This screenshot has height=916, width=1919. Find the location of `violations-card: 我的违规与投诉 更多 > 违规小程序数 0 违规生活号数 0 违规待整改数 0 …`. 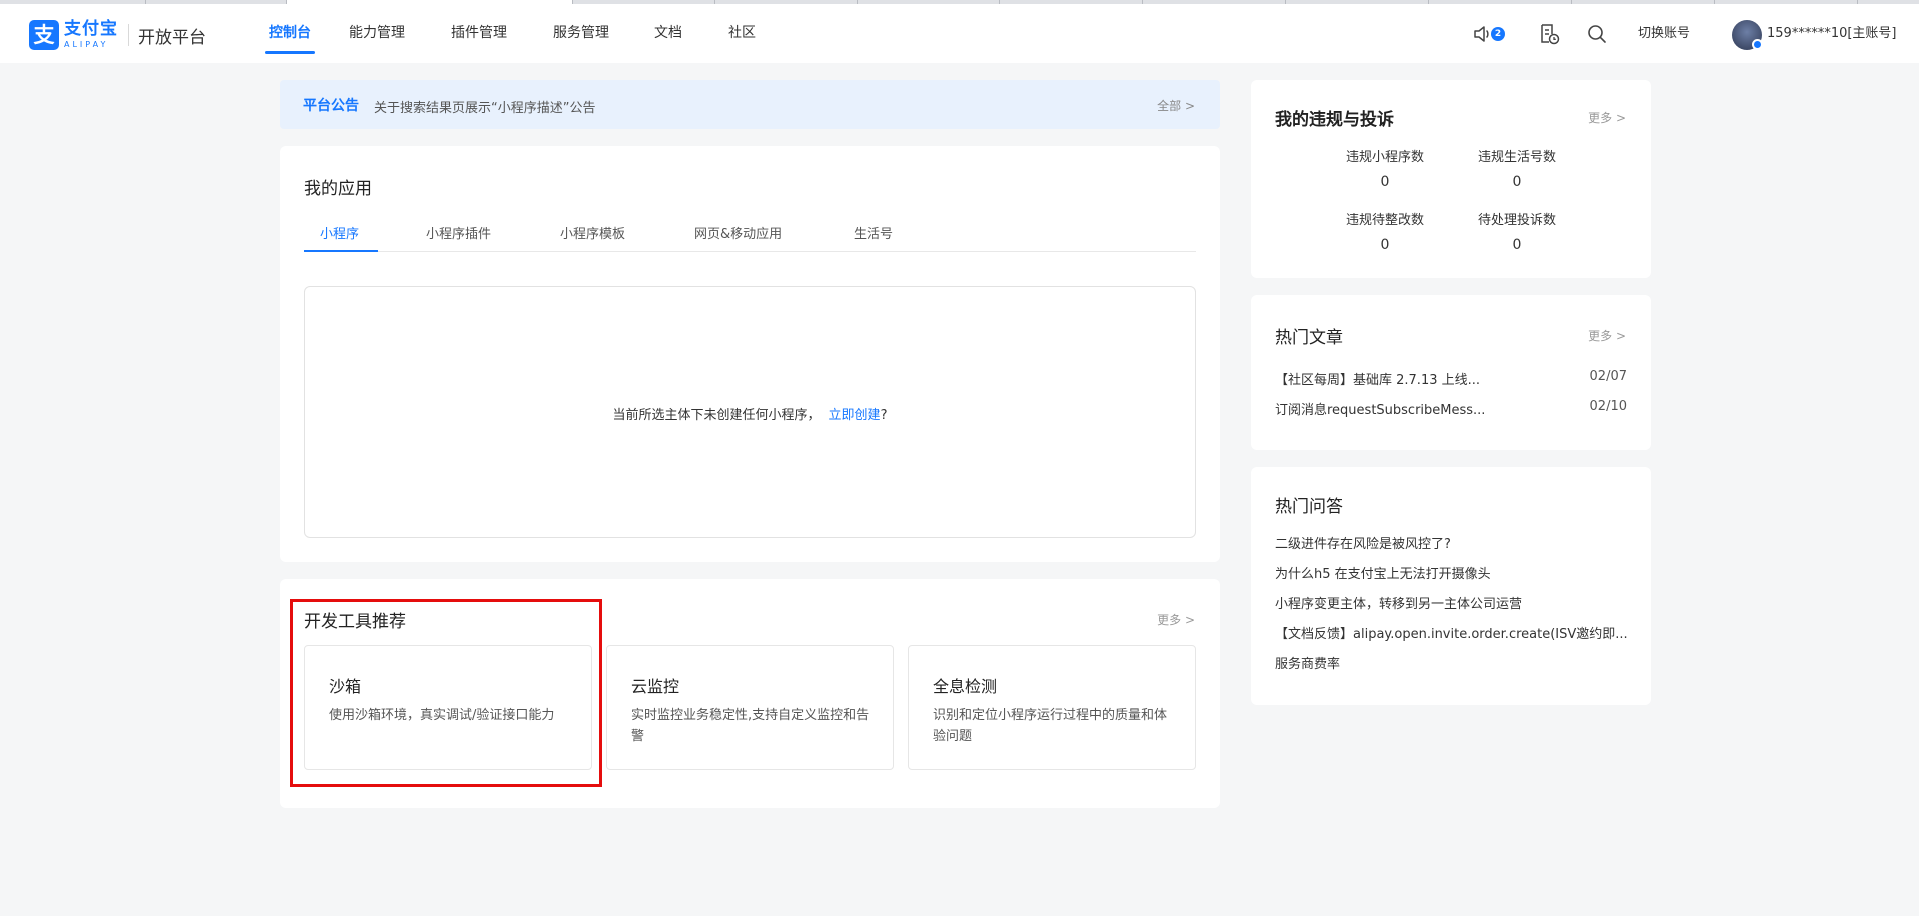

violations-card: 我的违规与投诉 更多 > 违规小程序数 0 违规生活号数 0 违规待整改数 0 … is located at coordinates (1451, 179).